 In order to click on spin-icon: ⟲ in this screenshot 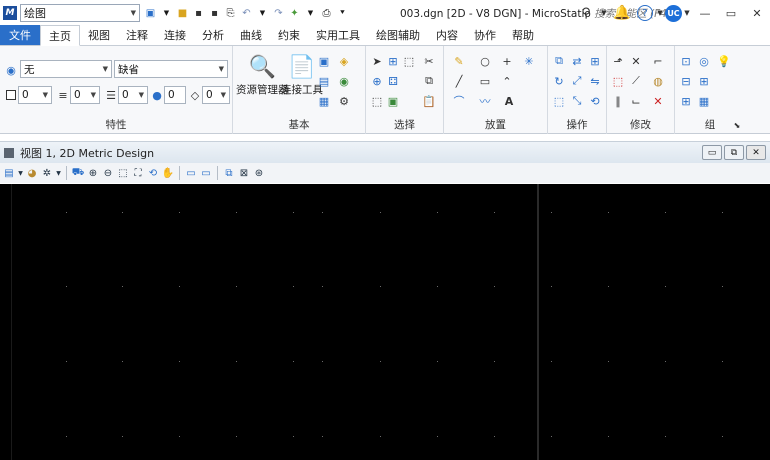, I will do `click(595, 101)`.